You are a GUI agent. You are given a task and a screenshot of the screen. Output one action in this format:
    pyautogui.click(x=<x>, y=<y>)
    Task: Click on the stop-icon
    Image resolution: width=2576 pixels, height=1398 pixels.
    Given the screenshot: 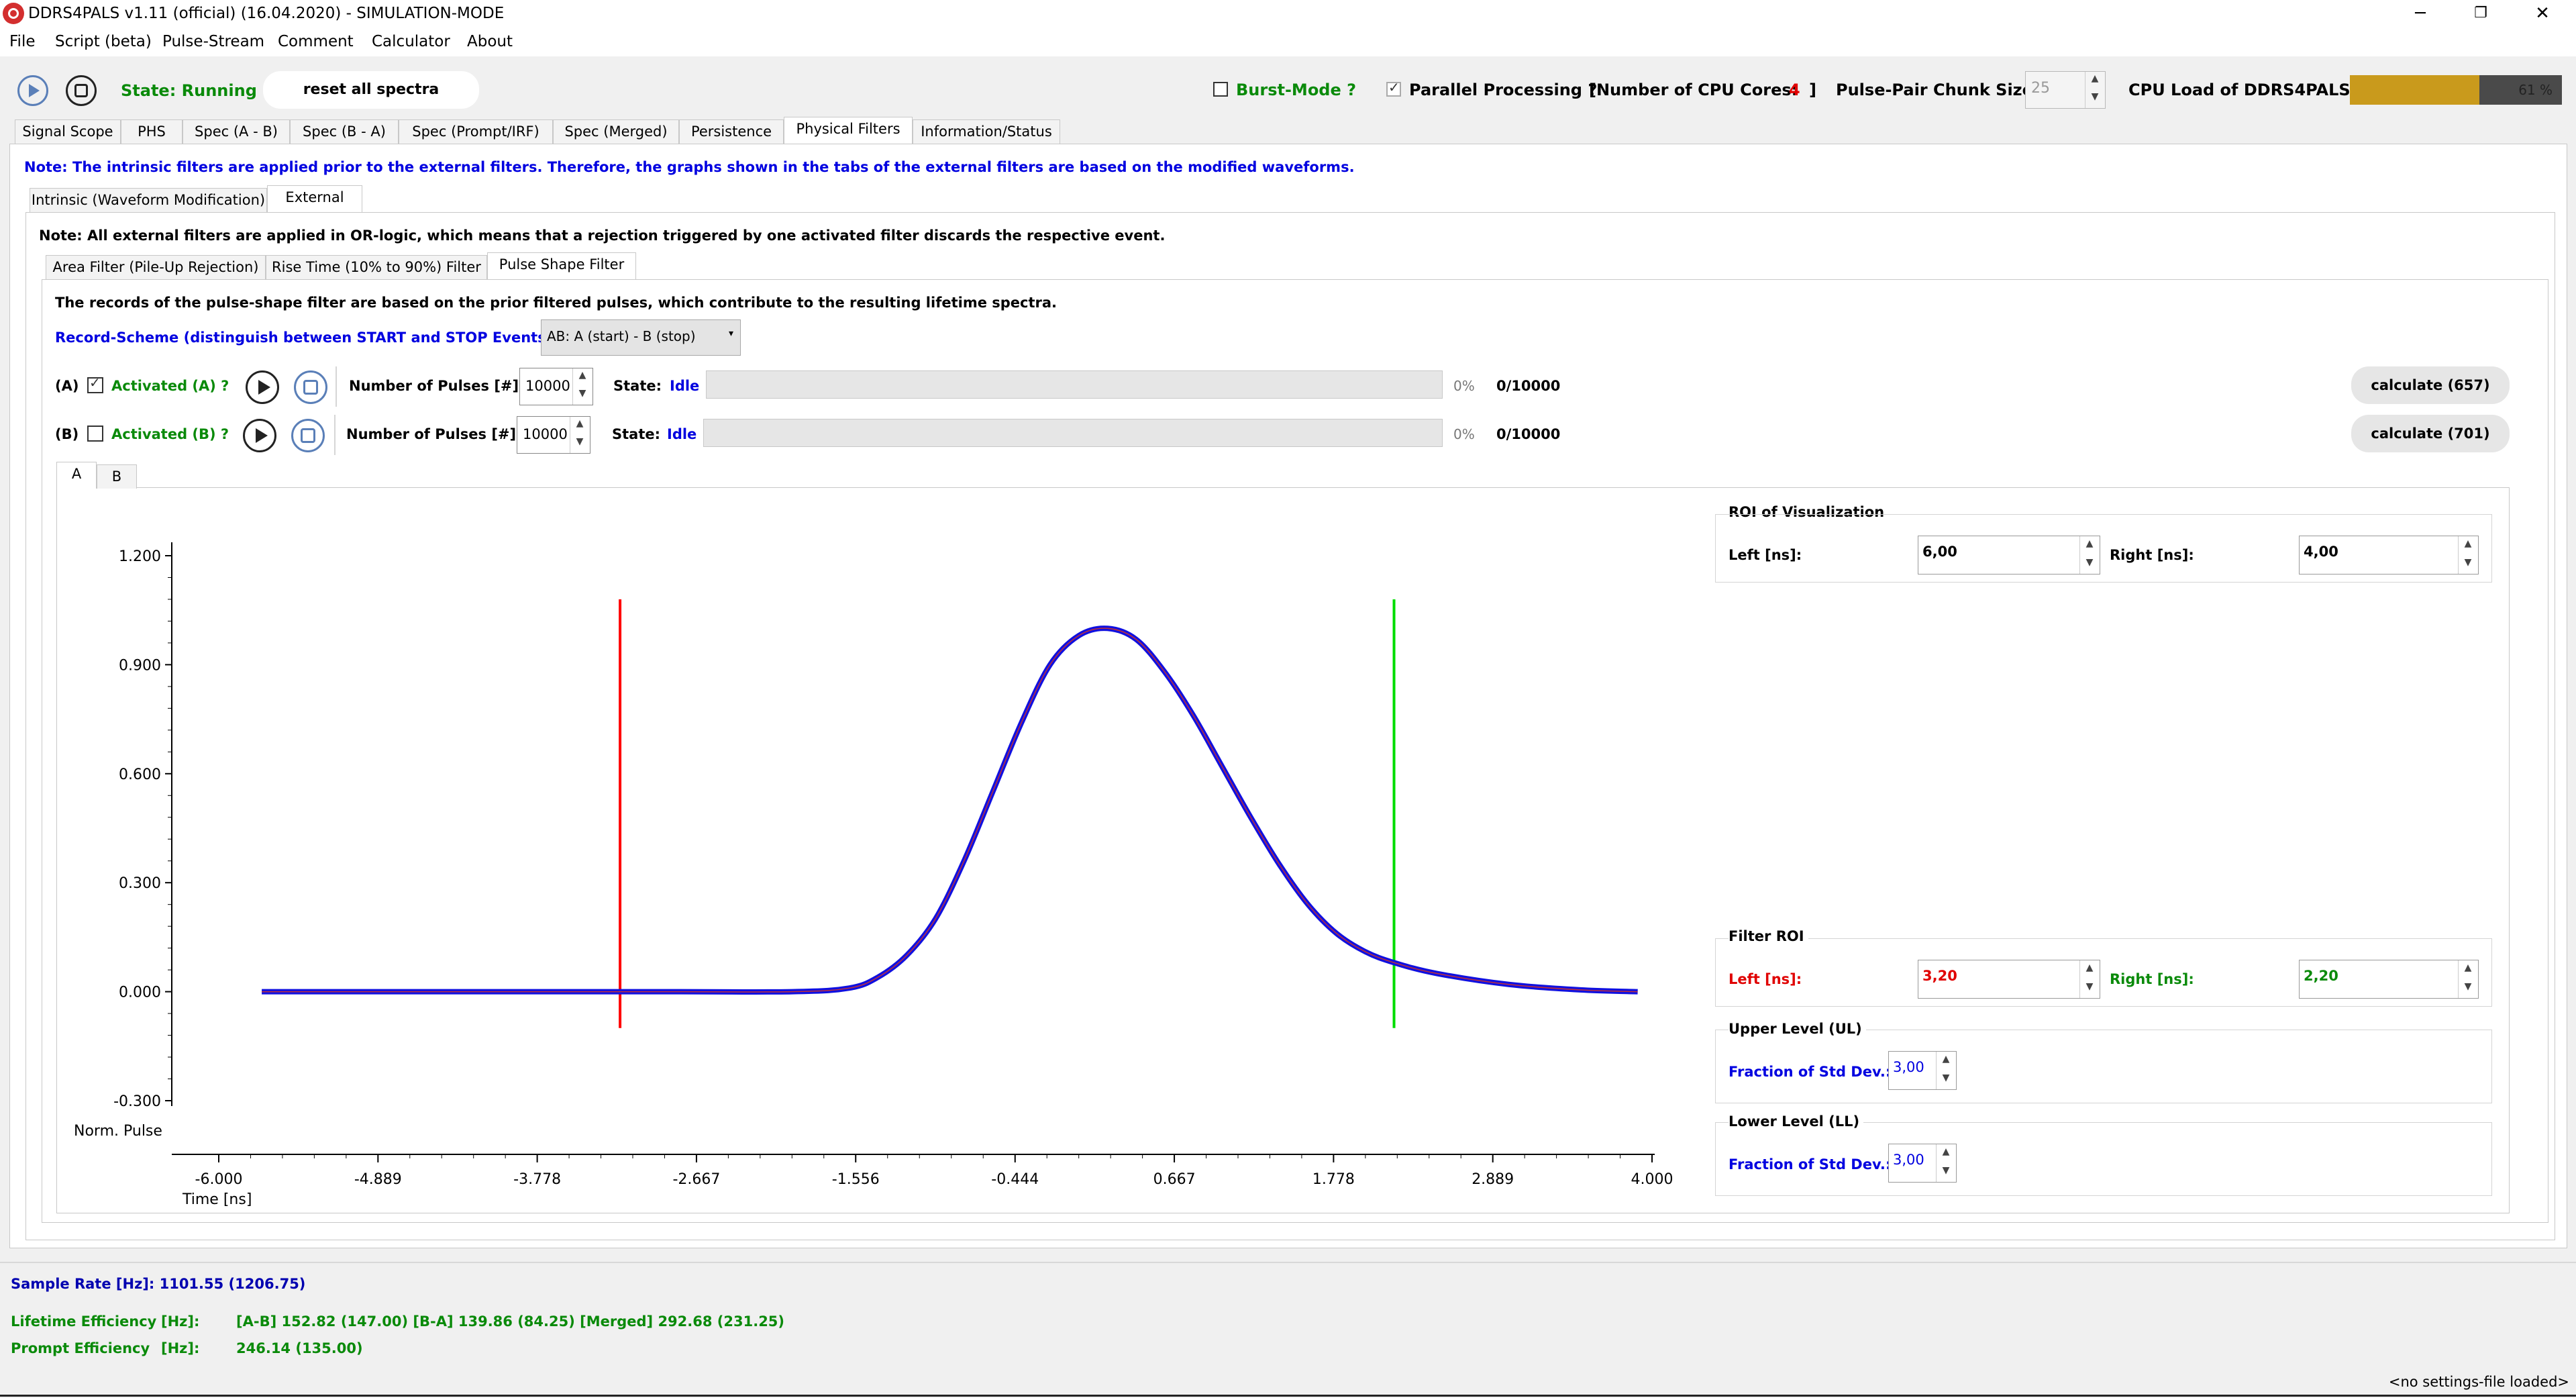 What is the action you would take?
    pyautogui.click(x=308, y=436)
    